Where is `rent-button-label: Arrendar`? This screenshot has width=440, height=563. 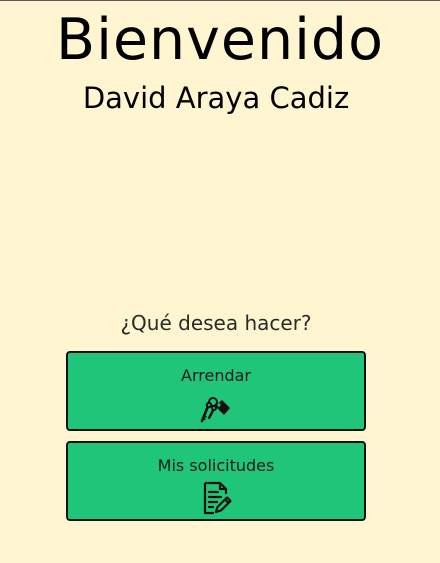 rent-button-label: Arrendar is located at coordinates (216, 375).